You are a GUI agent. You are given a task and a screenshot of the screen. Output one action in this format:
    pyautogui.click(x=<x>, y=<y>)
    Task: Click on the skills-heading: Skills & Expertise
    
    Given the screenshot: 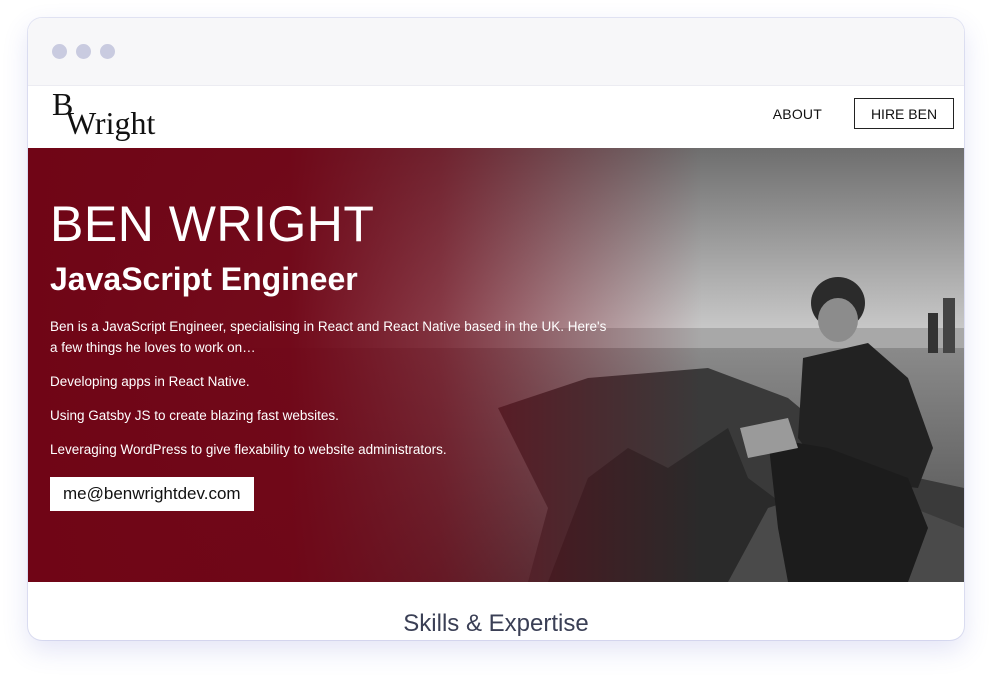 What is the action you would take?
    pyautogui.click(x=496, y=623)
    